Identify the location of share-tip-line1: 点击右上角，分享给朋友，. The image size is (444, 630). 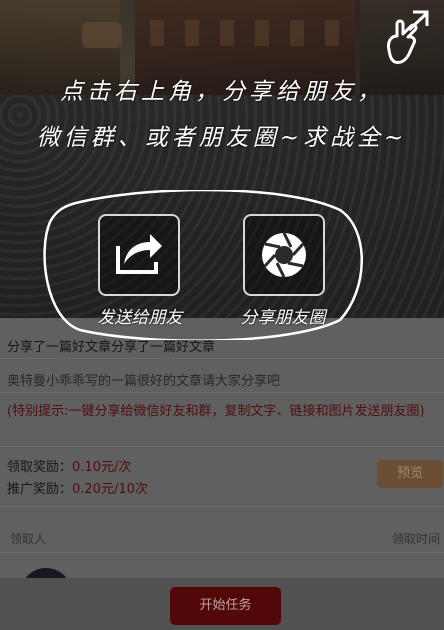
(222, 92).